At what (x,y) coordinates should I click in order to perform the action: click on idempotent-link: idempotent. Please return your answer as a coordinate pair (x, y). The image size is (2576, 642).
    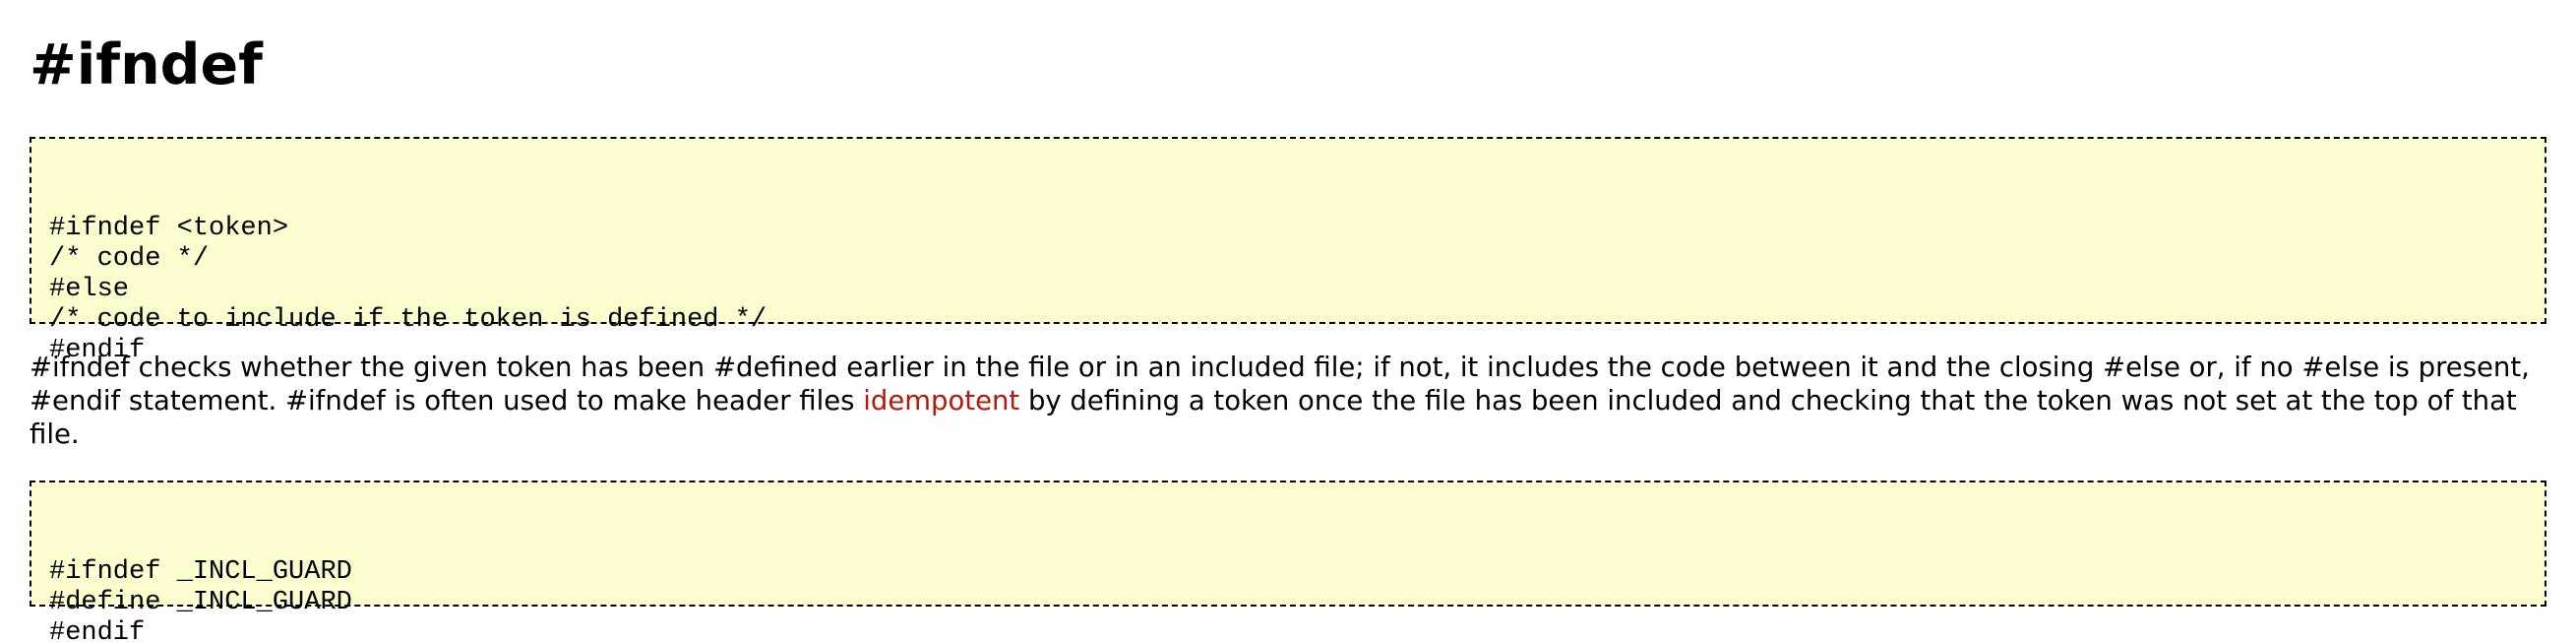
    Looking at the image, I should click on (941, 401).